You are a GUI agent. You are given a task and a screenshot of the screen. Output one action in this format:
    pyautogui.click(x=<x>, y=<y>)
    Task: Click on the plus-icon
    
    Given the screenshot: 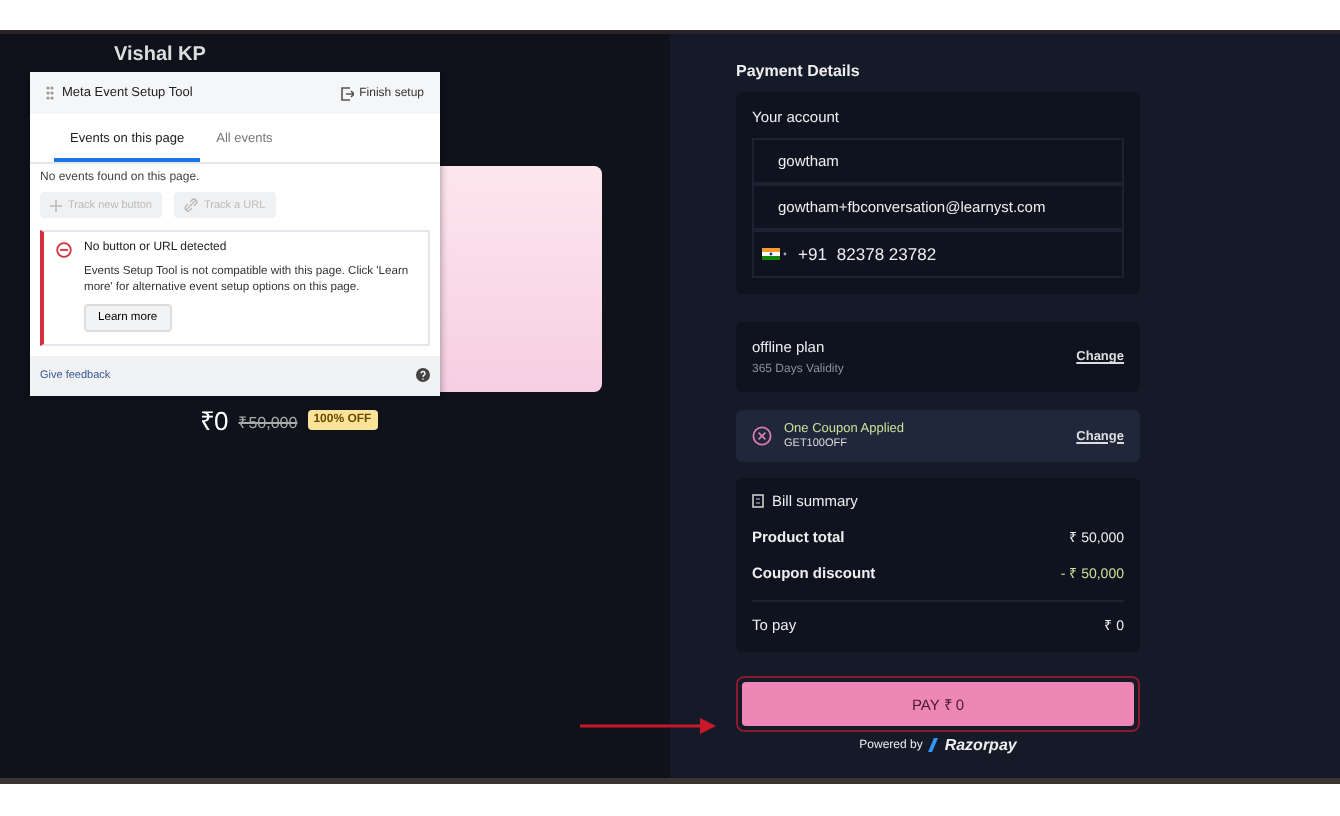 What is the action you would take?
    pyautogui.click(x=56, y=205)
    